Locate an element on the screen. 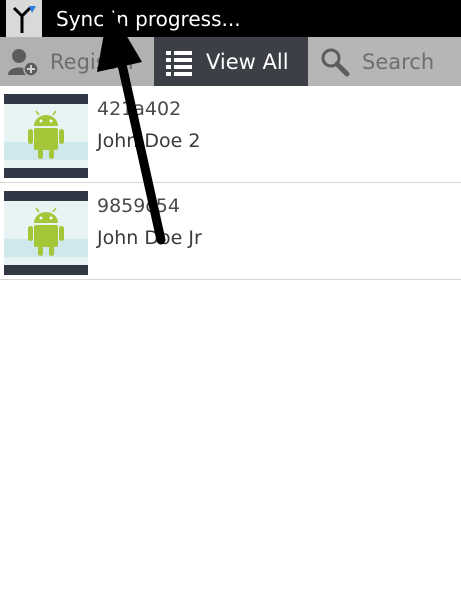 The height and width of the screenshot is (616, 461). list-icon is located at coordinates (179, 62).